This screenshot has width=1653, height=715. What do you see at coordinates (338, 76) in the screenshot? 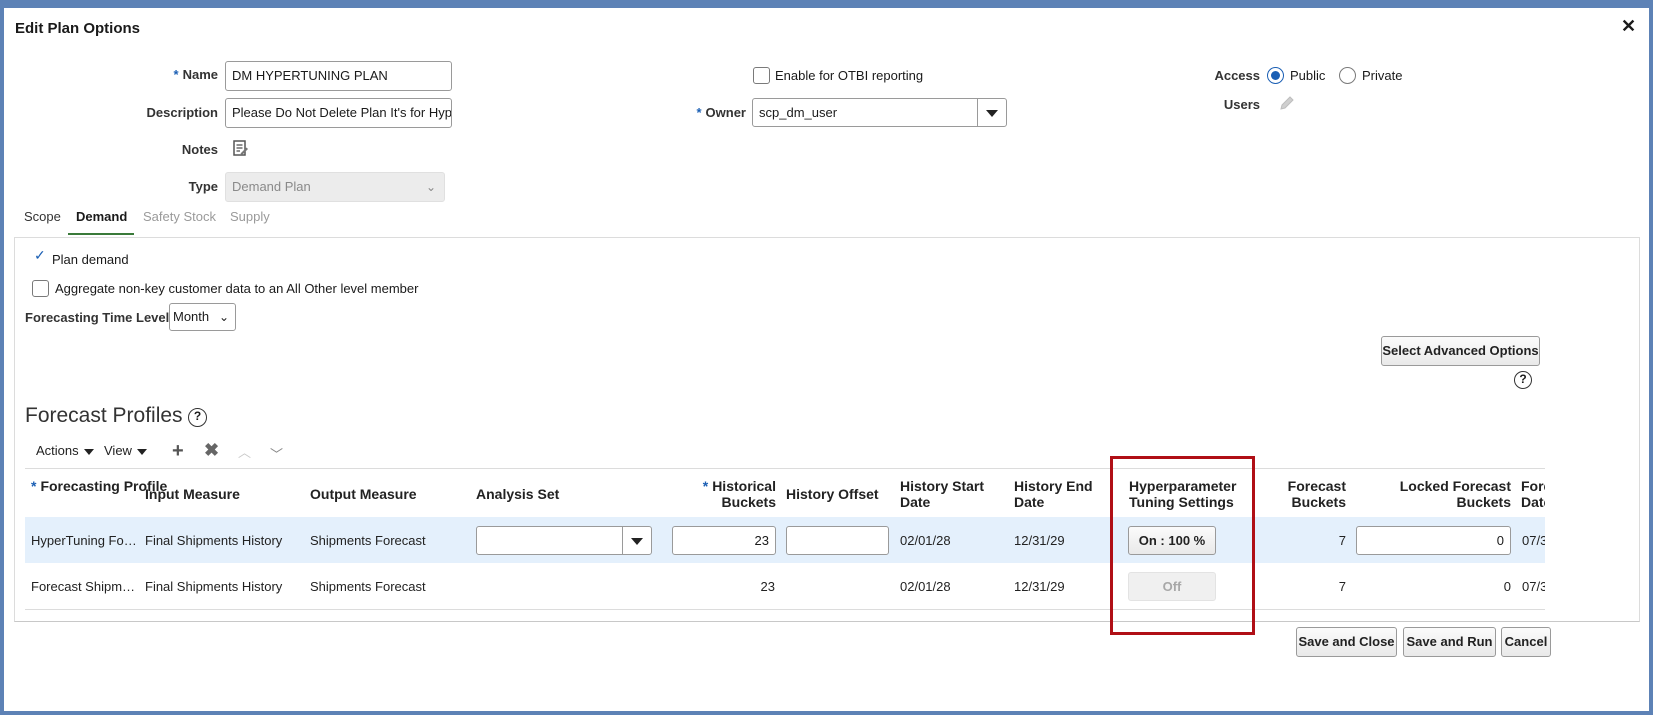
I see `name-input: DM HYPERTUNING PLAN` at bounding box center [338, 76].